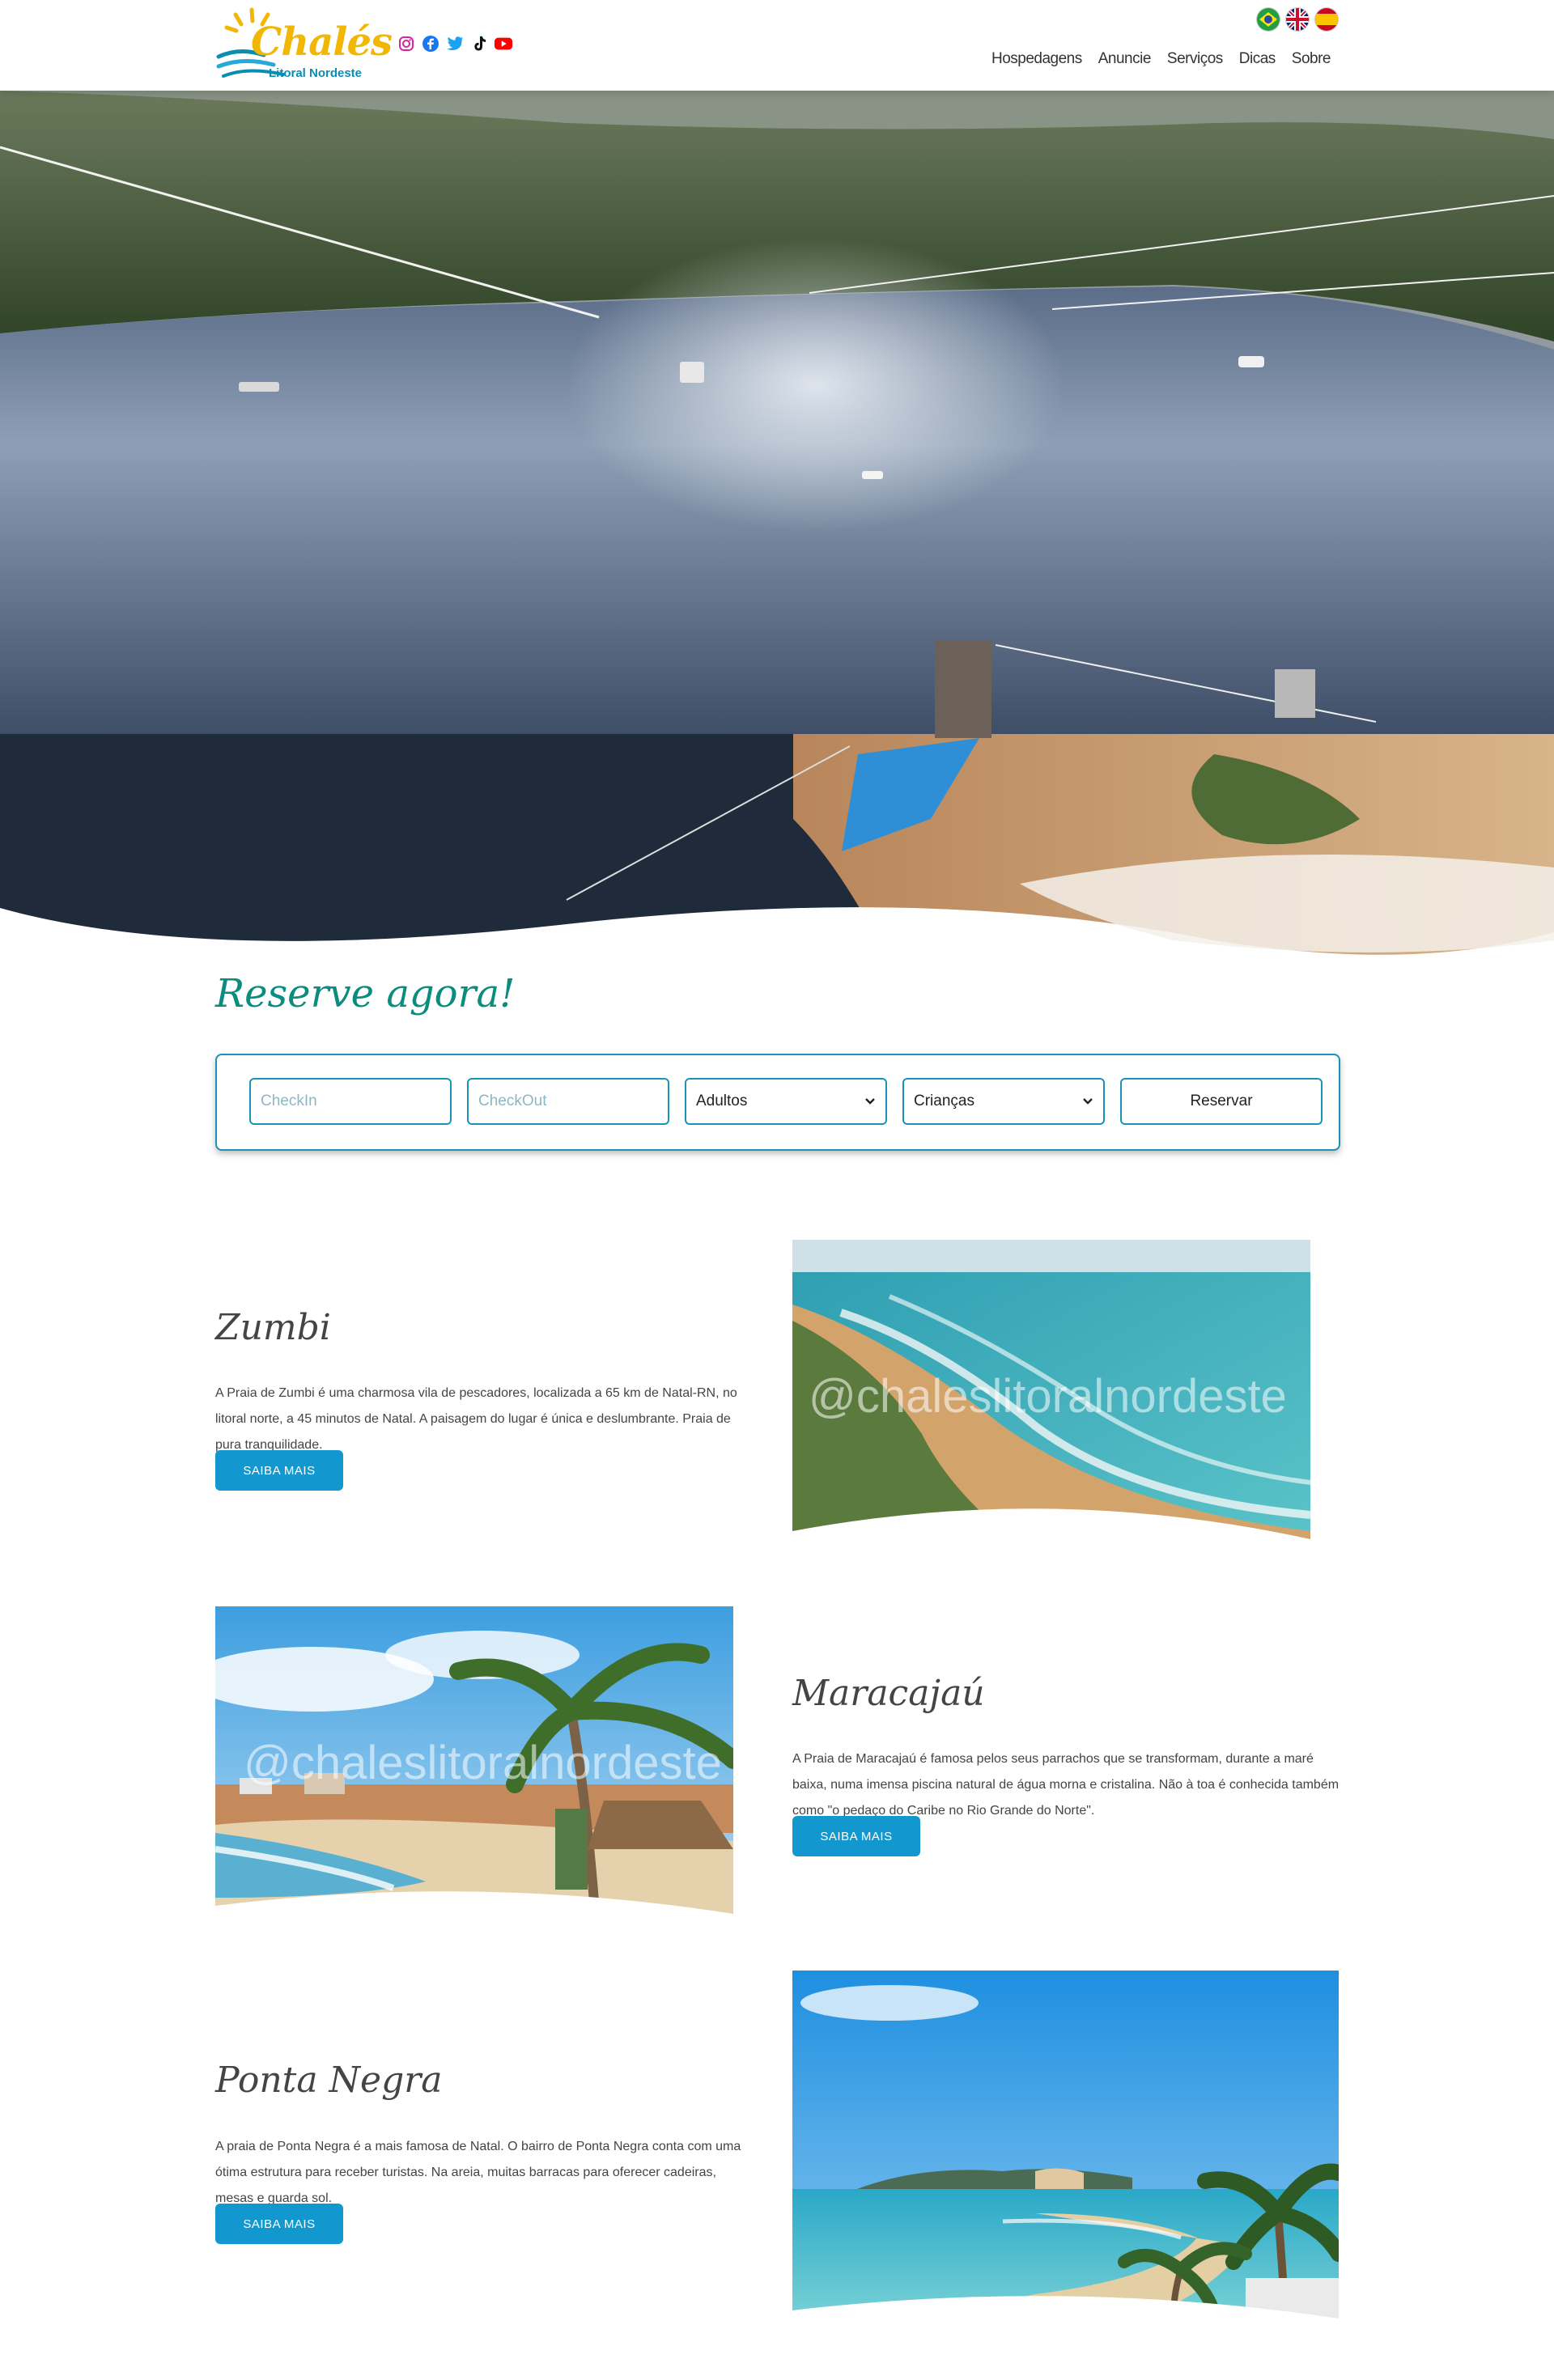  Describe the element at coordinates (786, 1101) in the screenshot. I see `adults-select: Adultos` at that location.